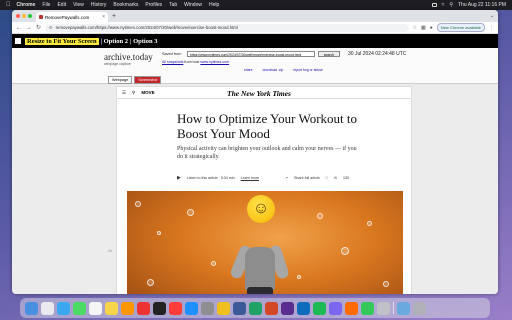 The image size is (512, 320). I want to click on nyt-masthead: The New York Times, so click(259, 93).